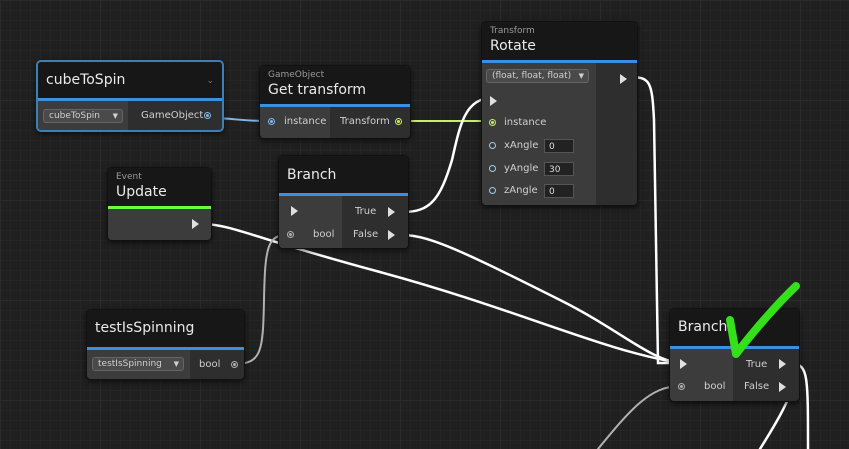 Image resolution: width=849 pixels, height=449 pixels. What do you see at coordinates (210, 81) in the screenshot?
I see `chevron-down-icon: ⌄` at bounding box center [210, 81].